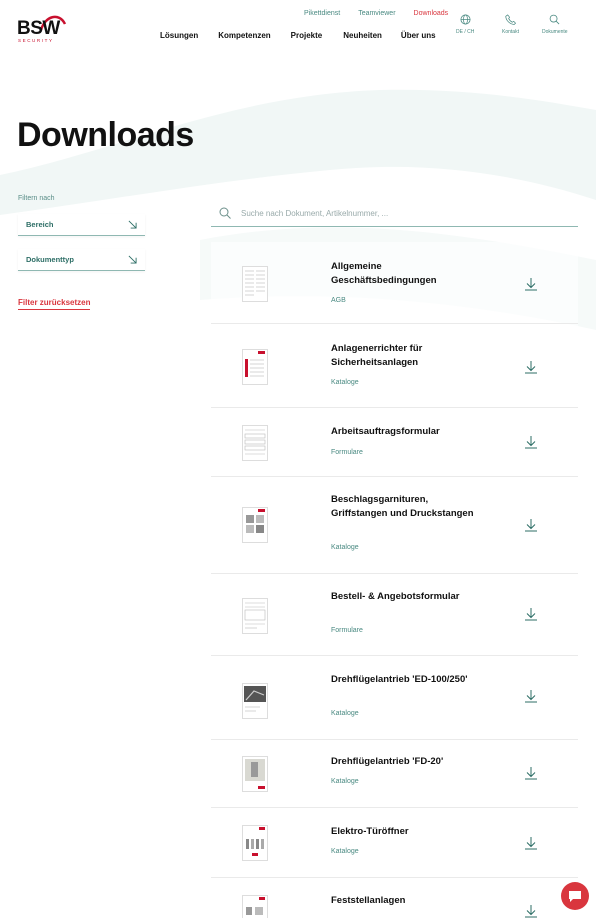 This screenshot has width=596, height=918. I want to click on document-row: Feststellanlagen, so click(394, 898).